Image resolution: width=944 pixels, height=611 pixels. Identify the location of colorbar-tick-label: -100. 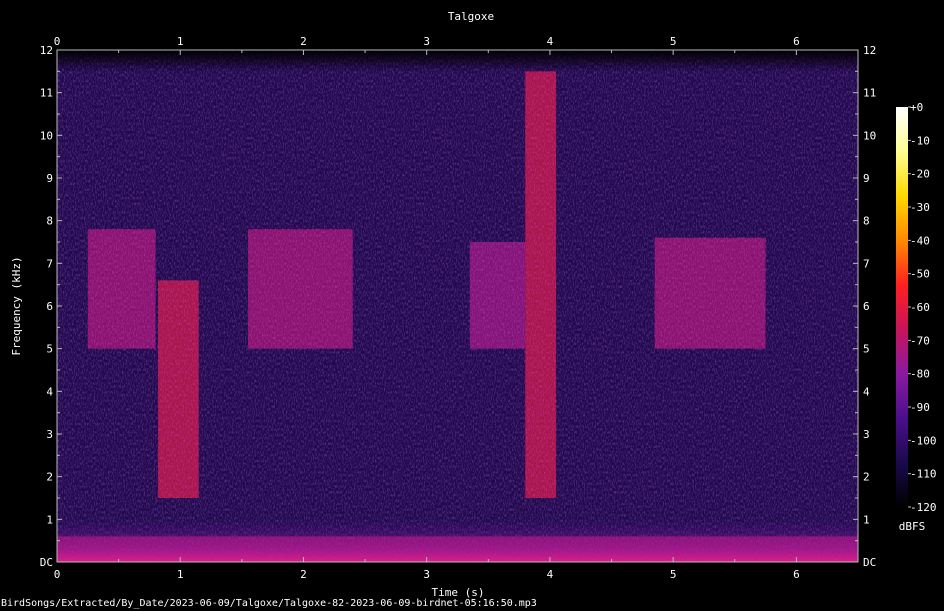
(923, 440).